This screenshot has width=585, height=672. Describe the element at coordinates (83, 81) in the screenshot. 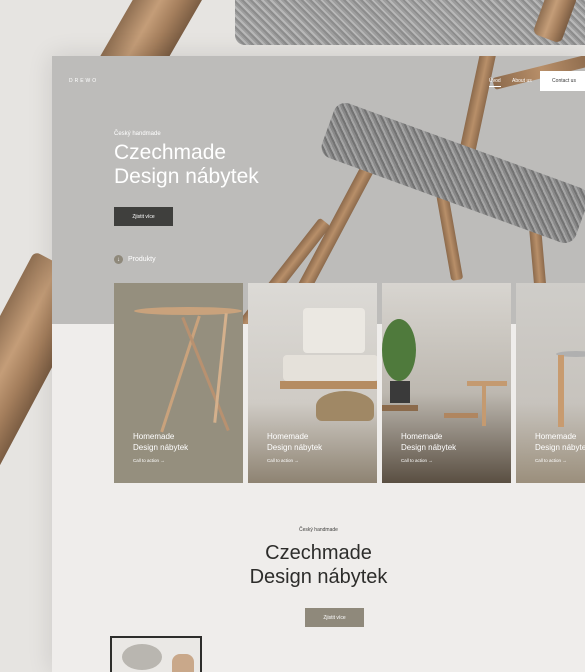

I see `brand-logo: DREWO` at that location.